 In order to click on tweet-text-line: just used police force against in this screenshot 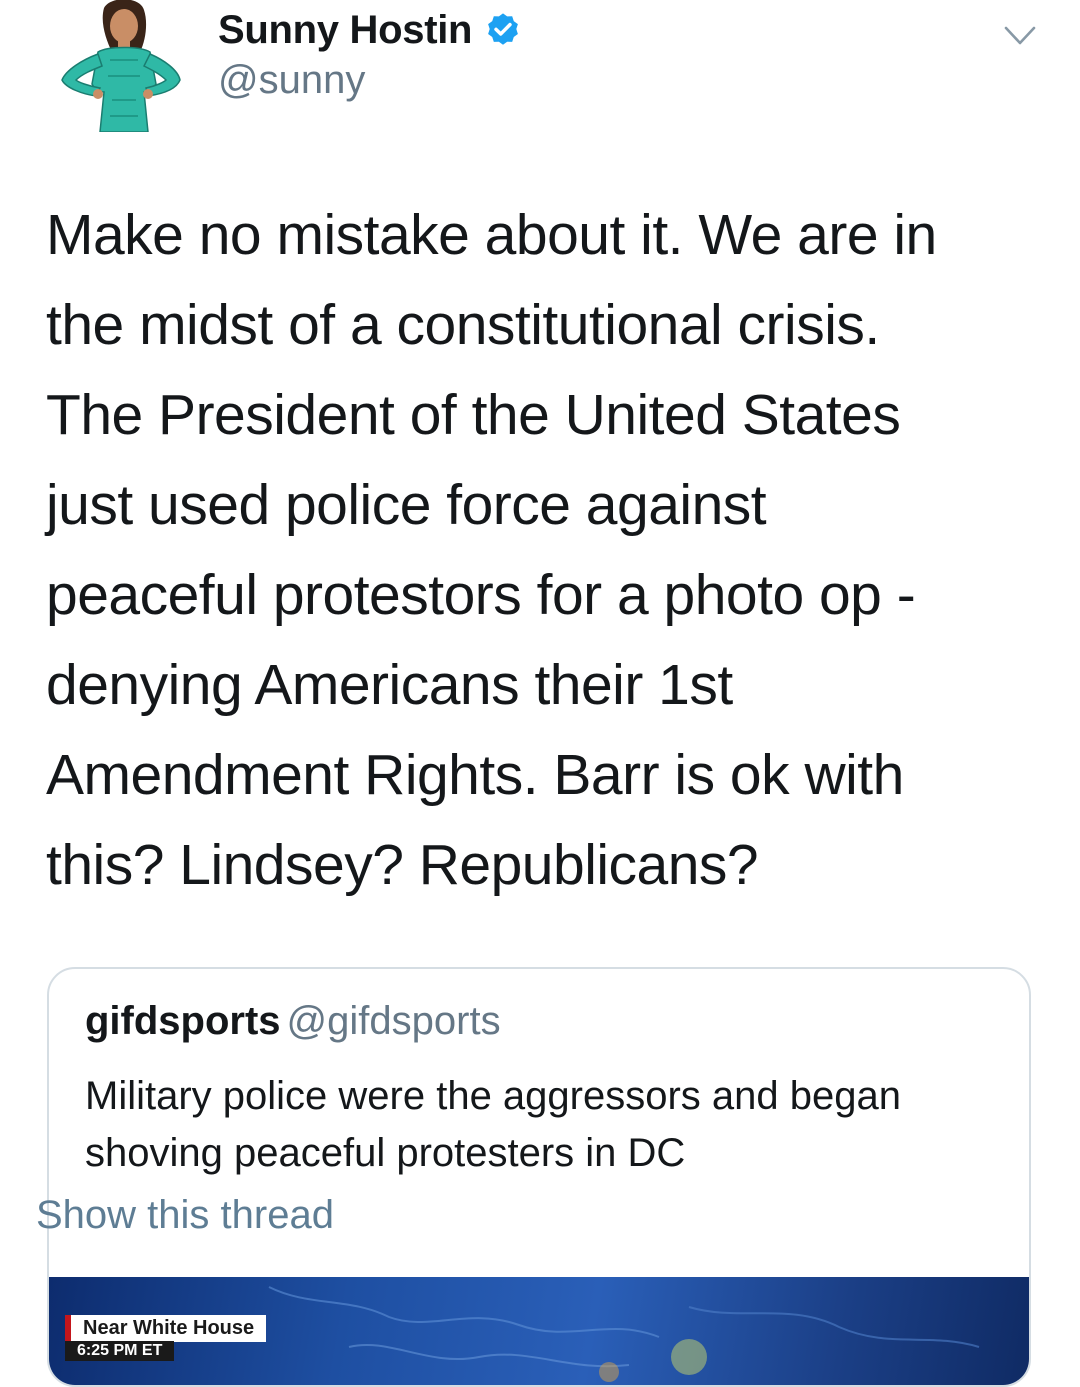, I will do `click(406, 505)`.